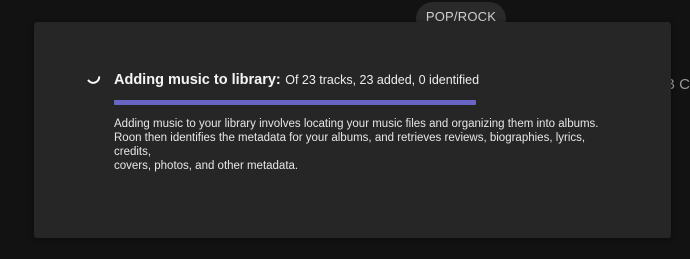 This screenshot has width=690, height=259. What do you see at coordinates (94, 78) in the screenshot?
I see `loading-spinner-icon` at bounding box center [94, 78].